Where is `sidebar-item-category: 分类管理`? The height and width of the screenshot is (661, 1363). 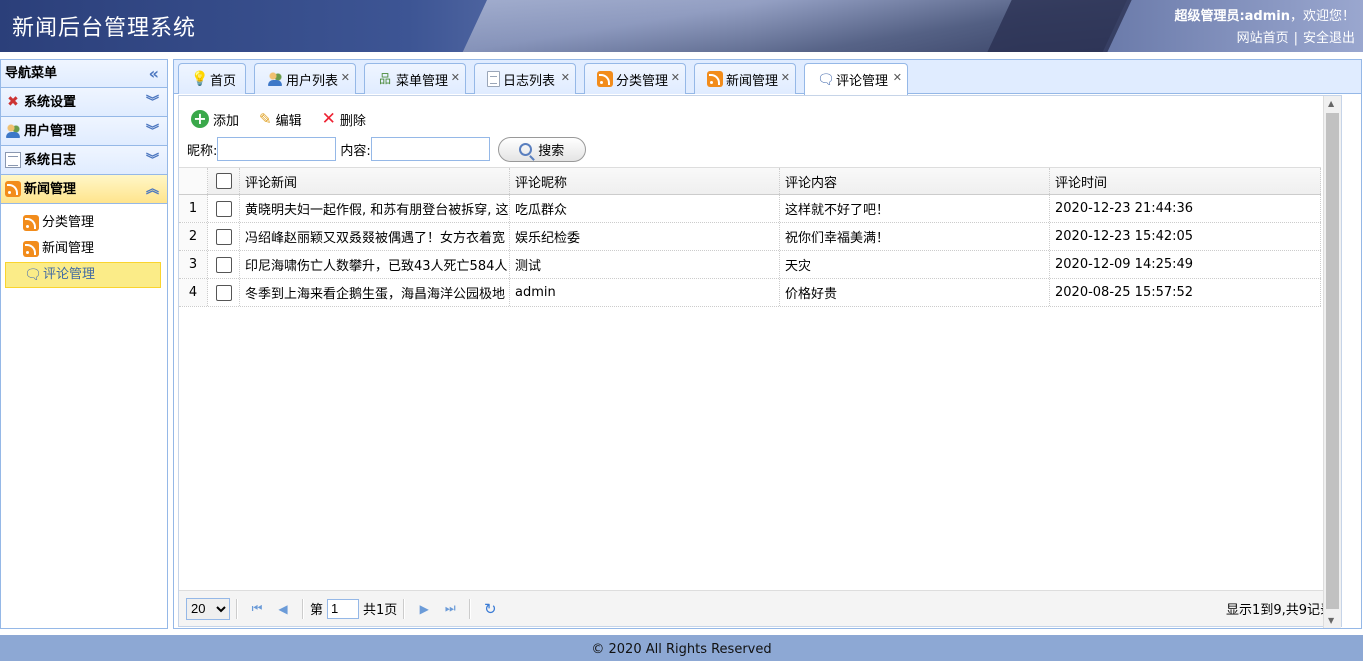
sidebar-item-category: 分类管理 is located at coordinates (84, 223).